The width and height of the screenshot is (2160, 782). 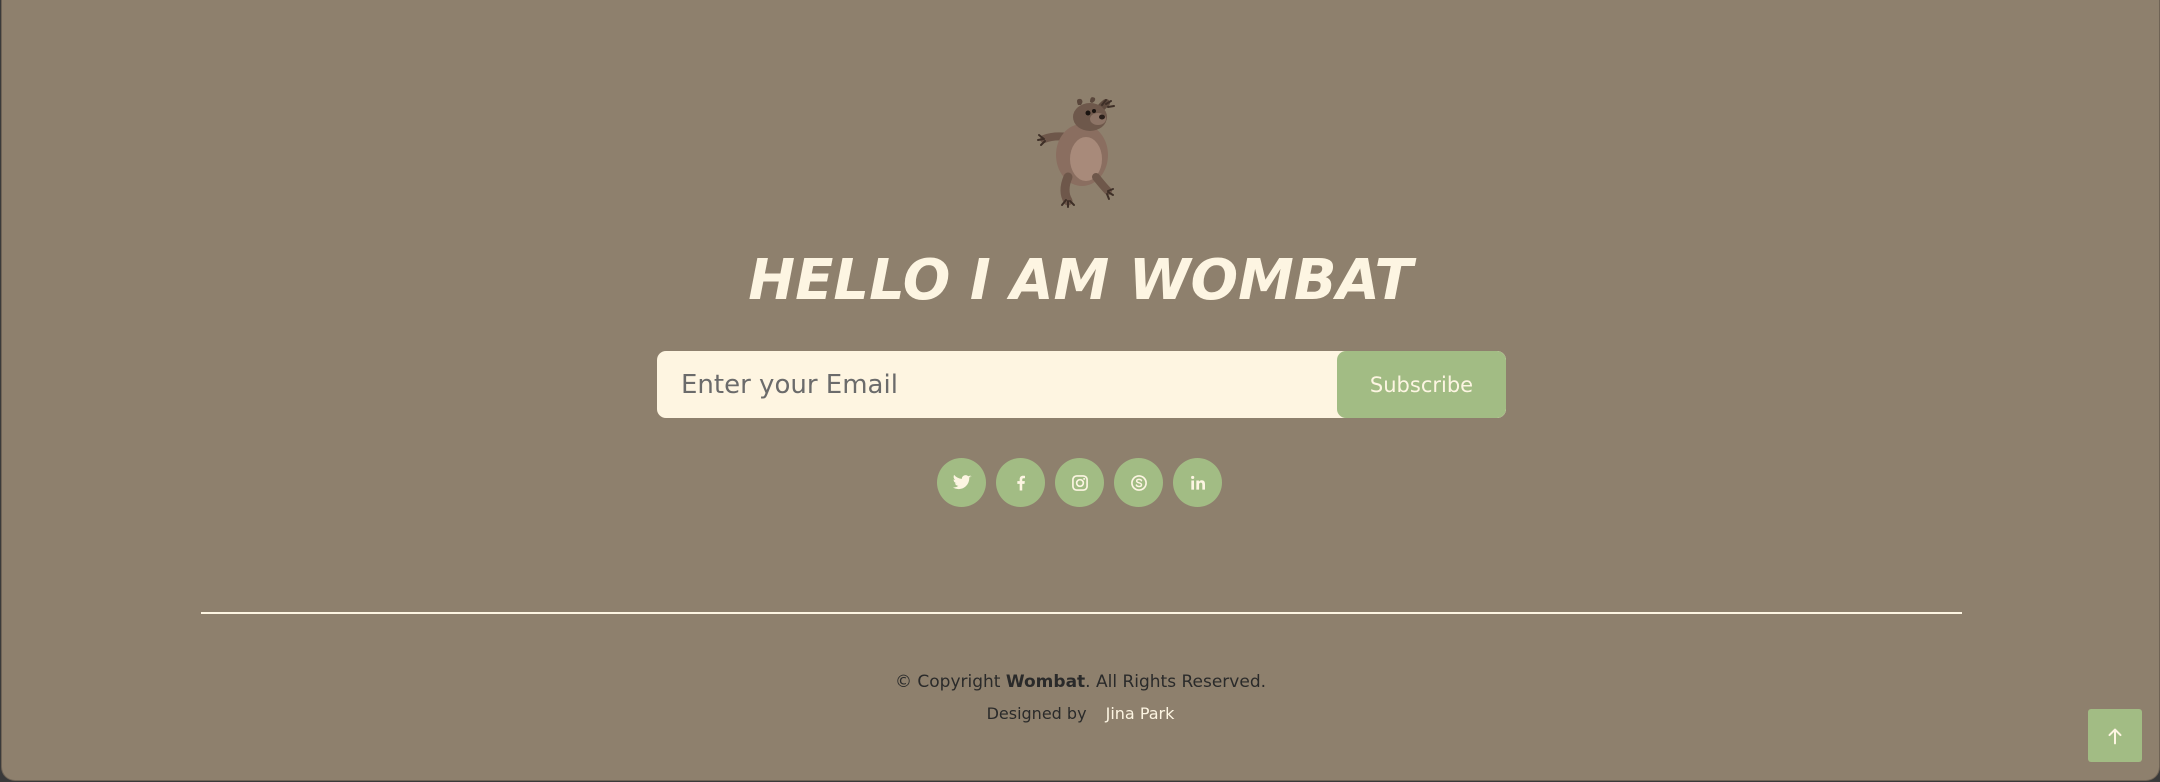 I want to click on linkedin-icon, so click(x=1197, y=482).